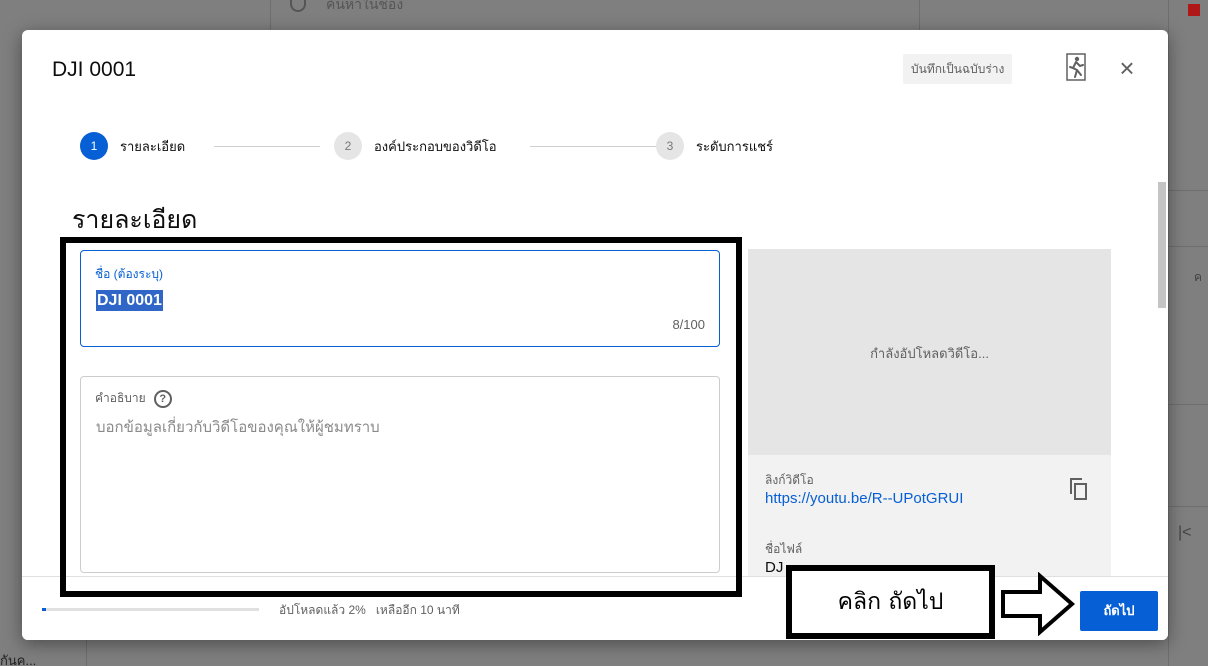 The height and width of the screenshot is (666, 1208). I want to click on video-link-label: ลิงก์วิดีโอ, so click(789, 480).